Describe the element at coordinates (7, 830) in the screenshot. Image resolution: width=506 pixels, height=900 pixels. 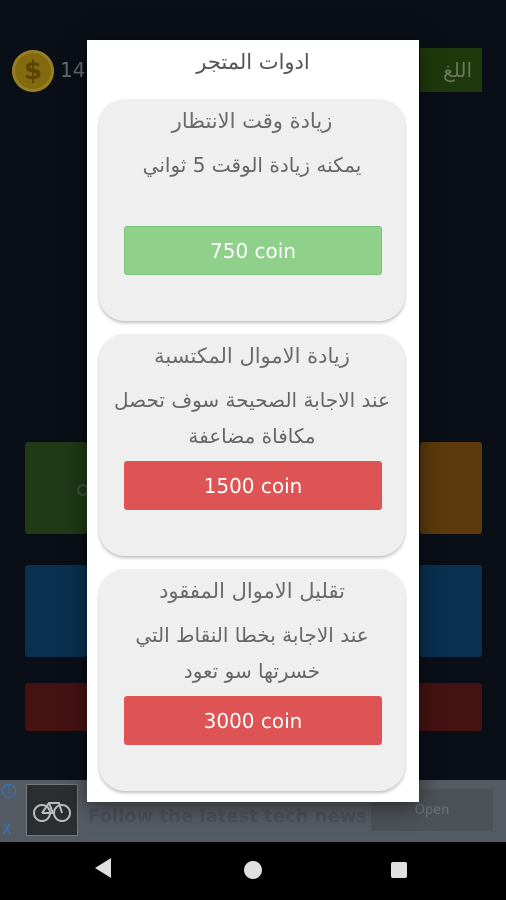
I see `ad-close-icon: X` at that location.